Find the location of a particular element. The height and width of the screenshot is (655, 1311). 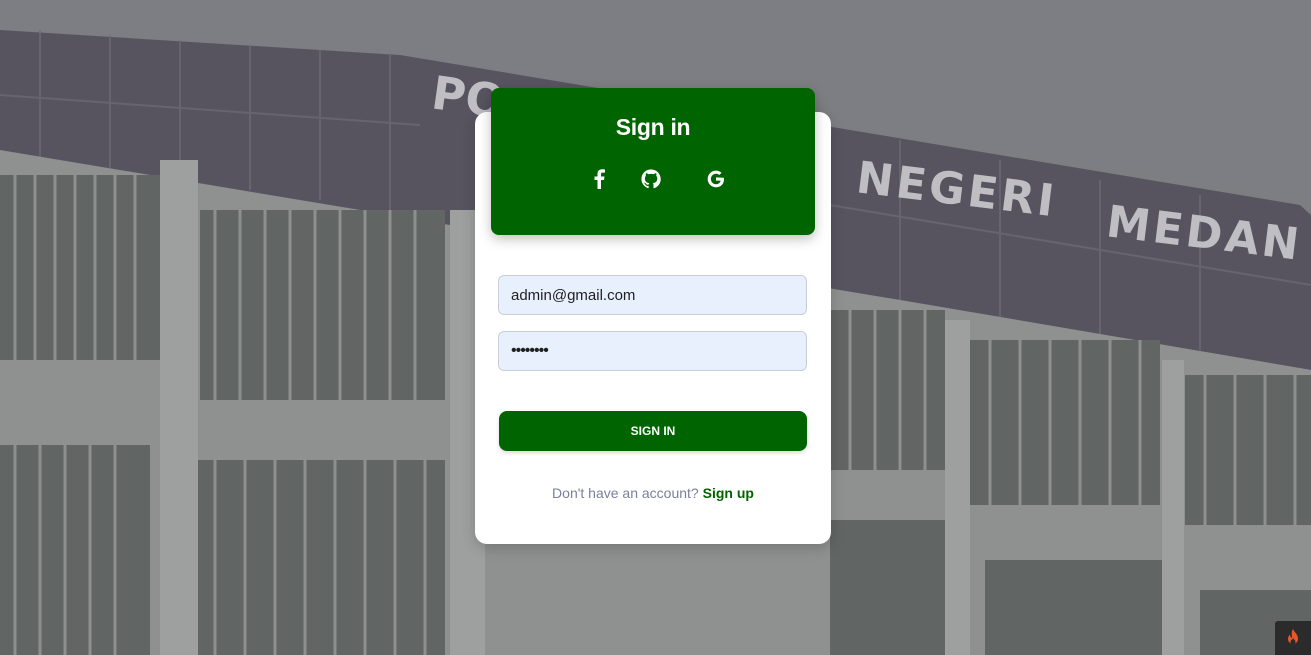

github-button is located at coordinates (651, 179).